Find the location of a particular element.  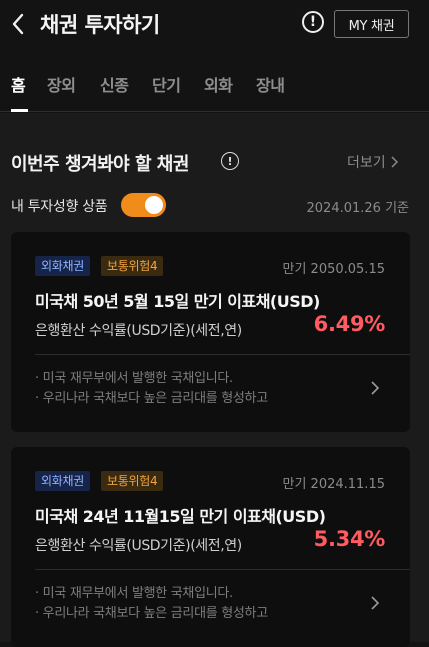

tab-exchange: 장내 is located at coordinates (270, 84).